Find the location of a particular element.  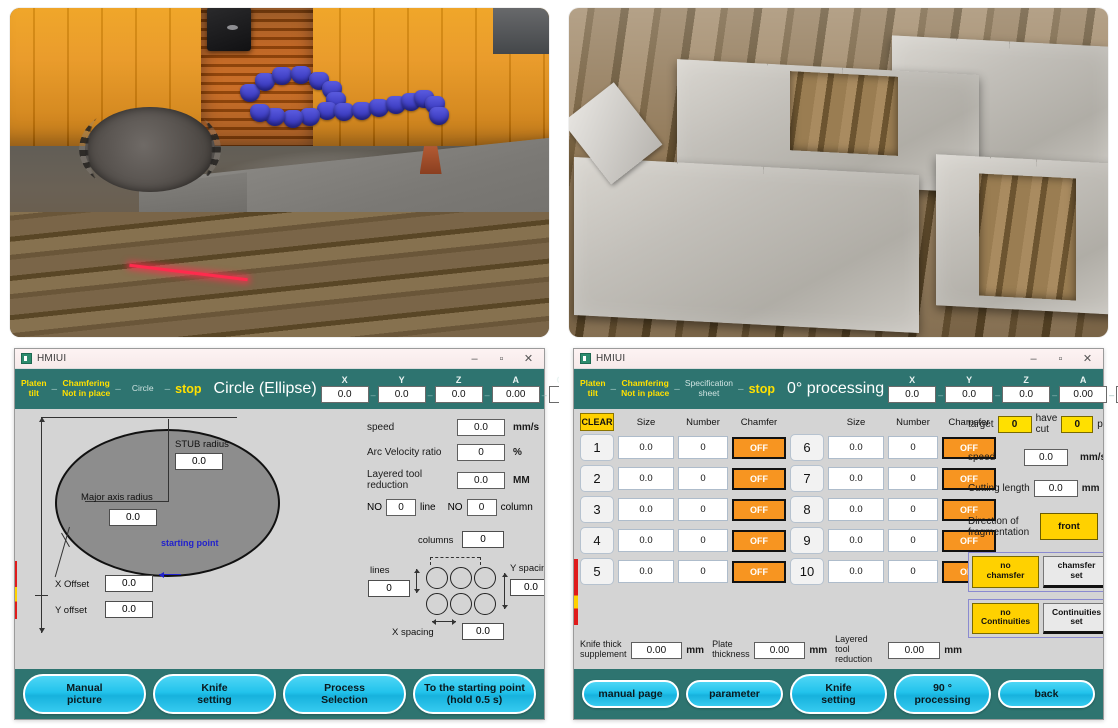

arc-velocity-input: 0 is located at coordinates (481, 452).